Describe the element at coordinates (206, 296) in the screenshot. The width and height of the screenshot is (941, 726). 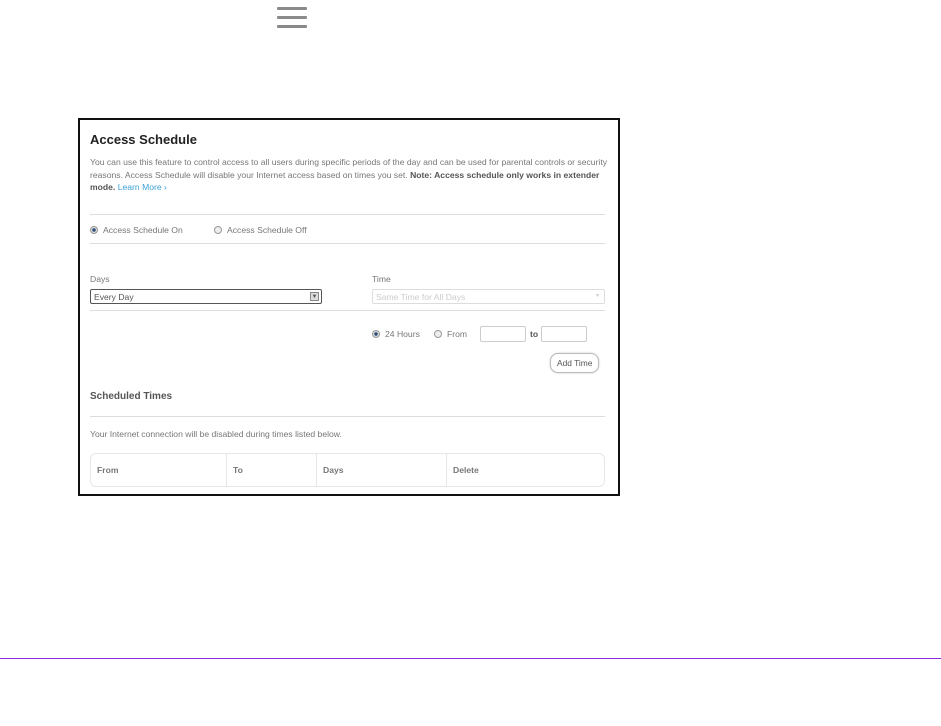
I see `days-select: Every Day ▼` at that location.